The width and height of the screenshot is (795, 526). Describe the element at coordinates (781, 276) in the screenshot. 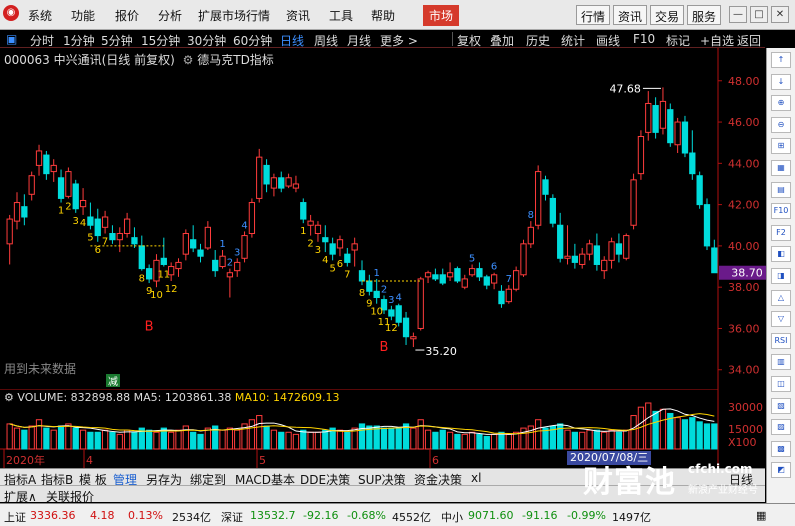

I see `sidebar-tool-icon: ◨` at that location.